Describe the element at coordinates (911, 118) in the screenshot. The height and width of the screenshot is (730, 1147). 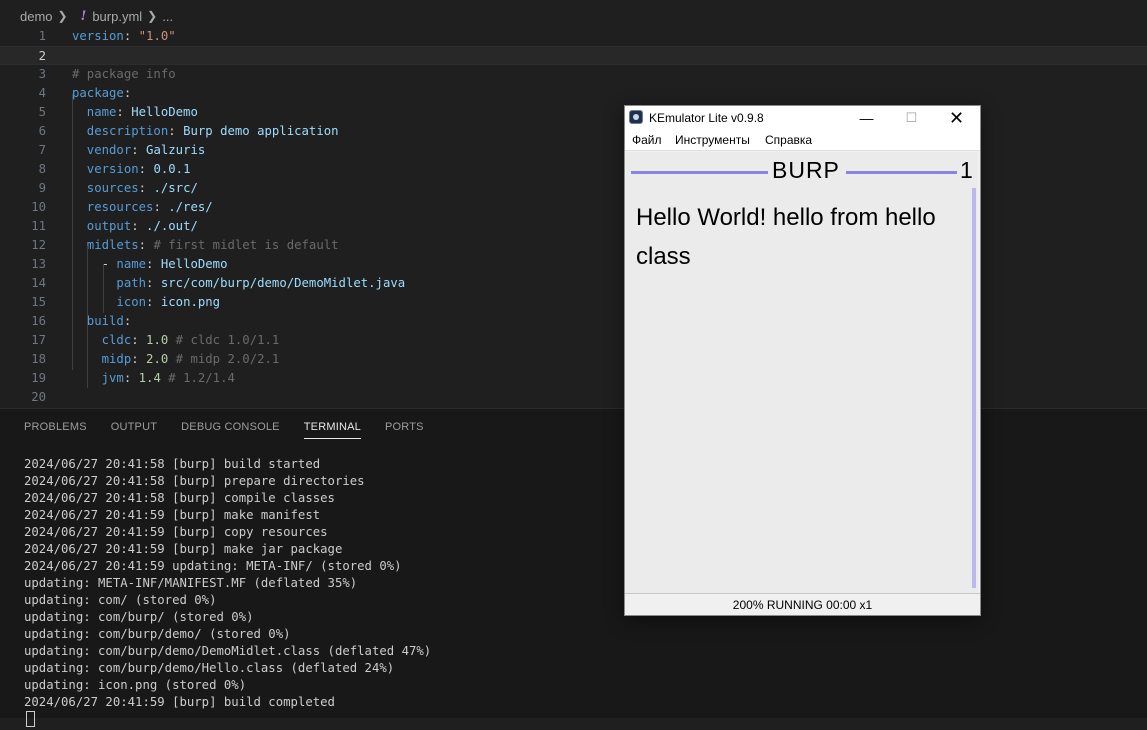
I see `maximize-button: ☐` at that location.